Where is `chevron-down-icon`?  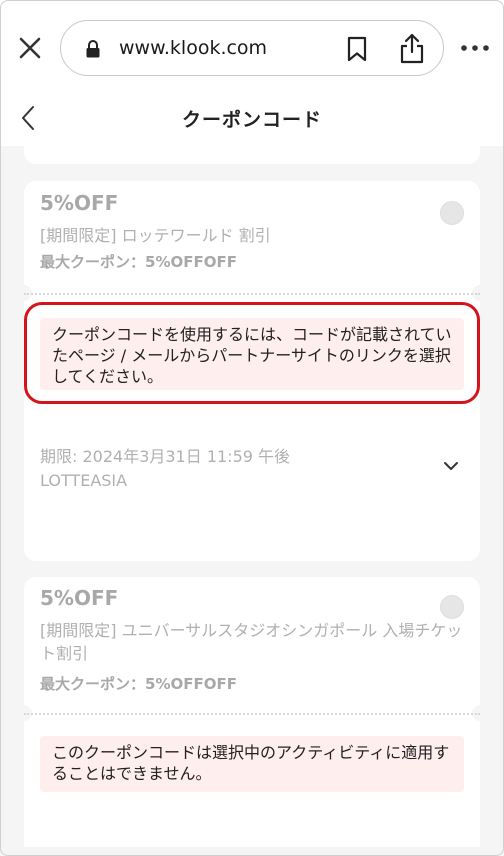 chevron-down-icon is located at coordinates (451, 466).